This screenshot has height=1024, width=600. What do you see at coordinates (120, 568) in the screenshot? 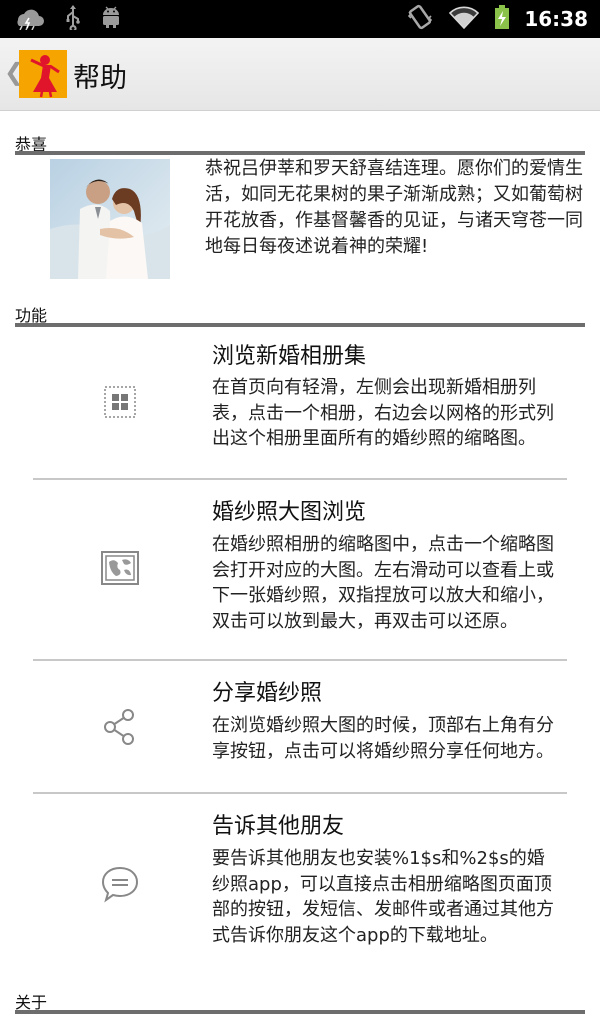
I see `picture-icon` at bounding box center [120, 568].